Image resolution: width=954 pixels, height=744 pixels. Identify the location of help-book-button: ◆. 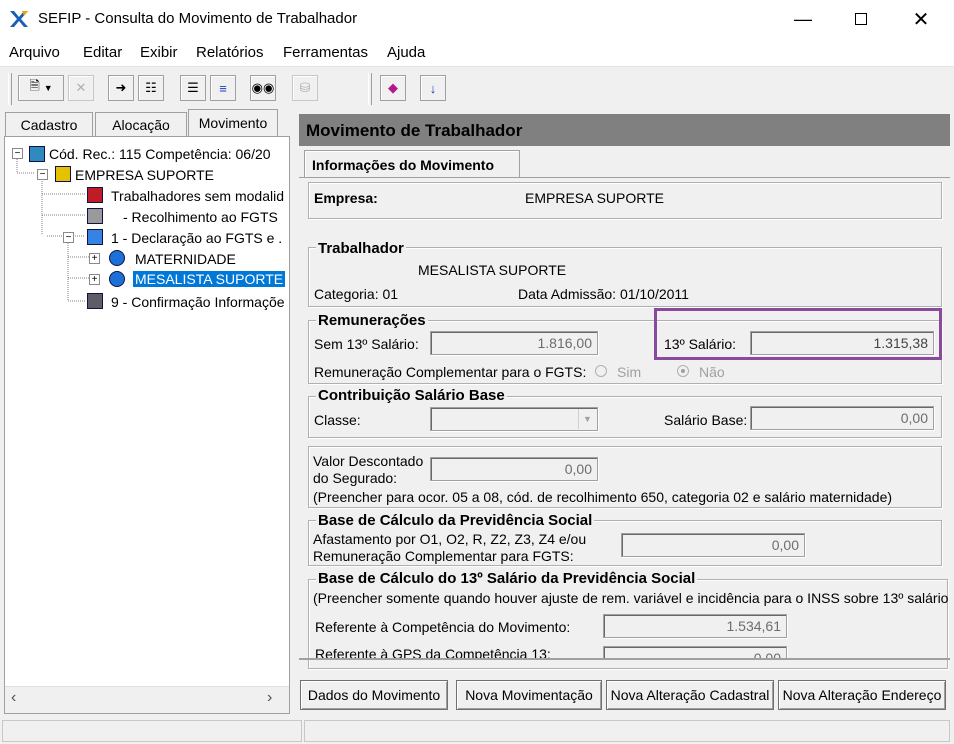
(393, 88).